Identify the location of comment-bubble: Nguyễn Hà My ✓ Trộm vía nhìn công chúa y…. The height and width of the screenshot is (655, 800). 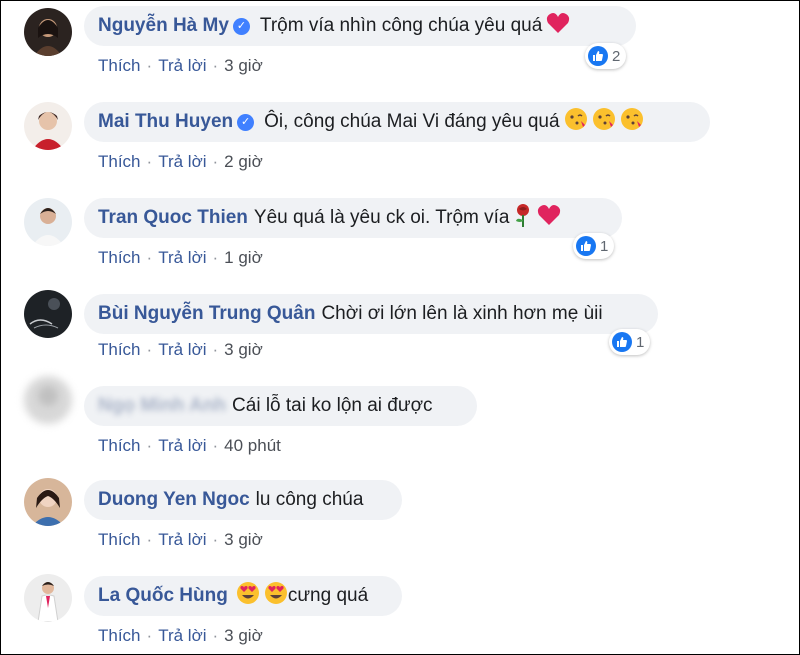
(360, 26).